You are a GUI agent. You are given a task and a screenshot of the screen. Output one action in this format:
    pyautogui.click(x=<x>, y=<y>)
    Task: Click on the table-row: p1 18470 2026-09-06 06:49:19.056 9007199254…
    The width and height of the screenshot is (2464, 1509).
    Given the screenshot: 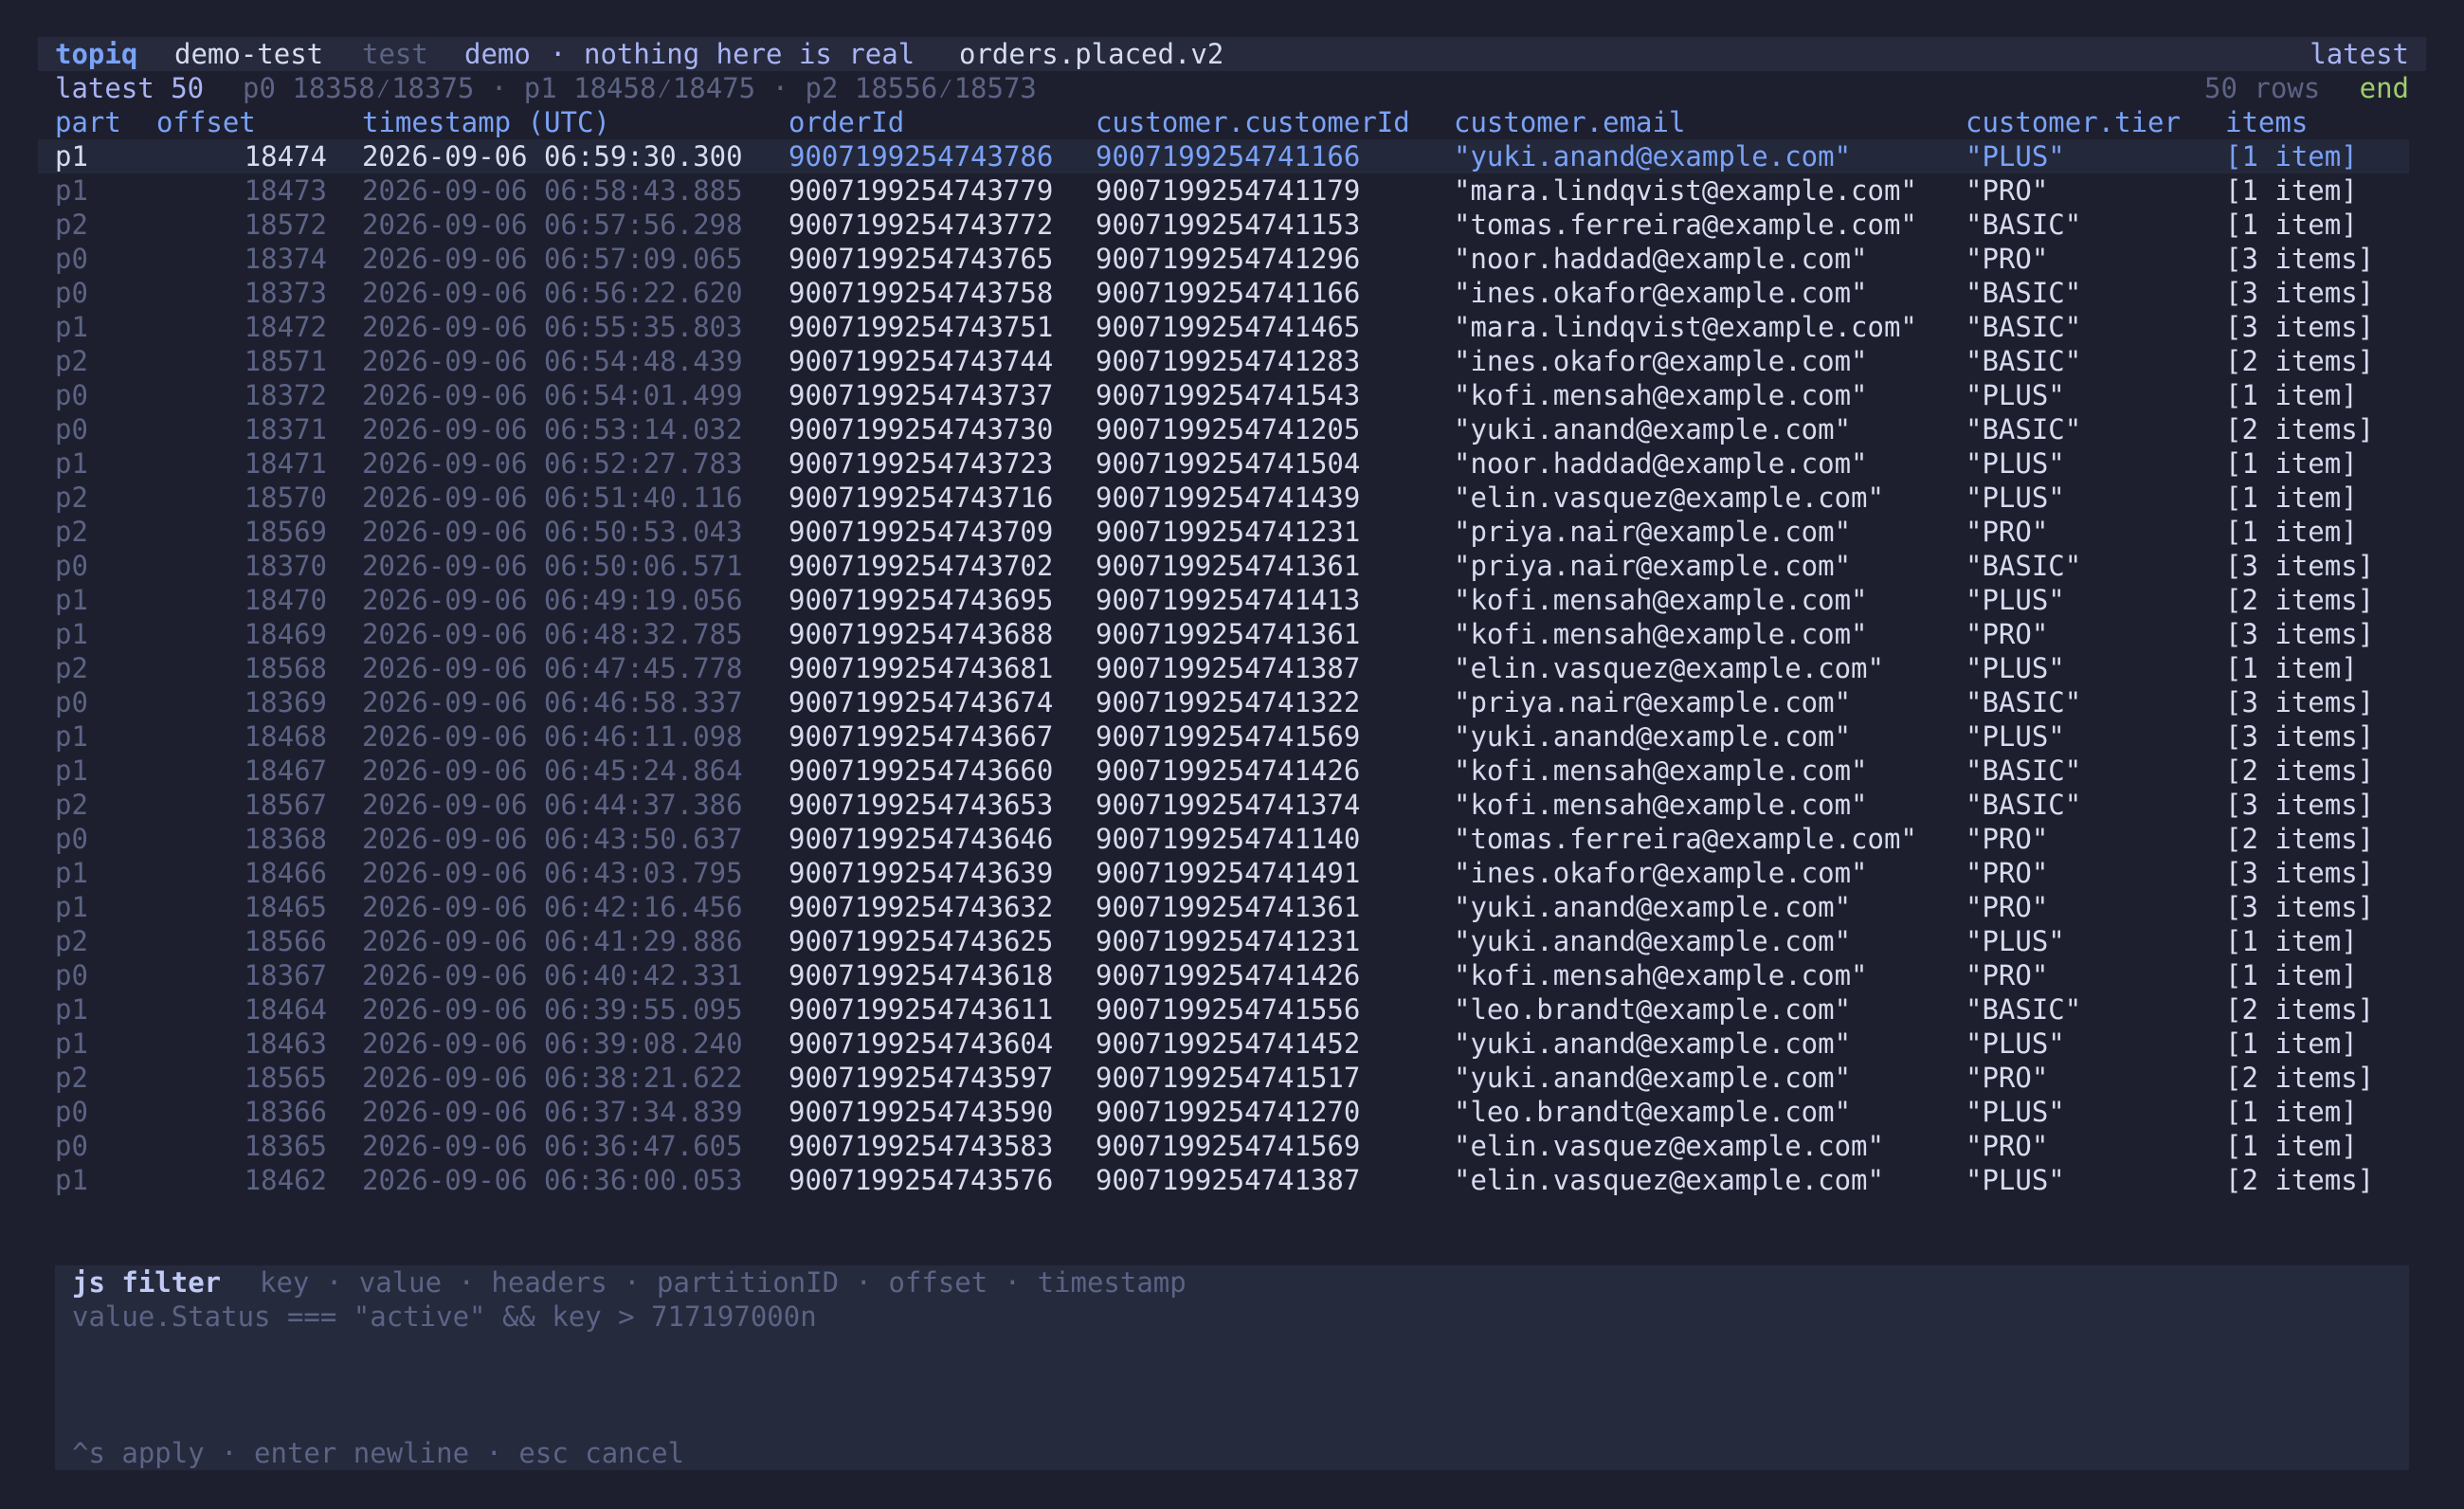 What is the action you would take?
    pyautogui.click(x=1224, y=600)
    